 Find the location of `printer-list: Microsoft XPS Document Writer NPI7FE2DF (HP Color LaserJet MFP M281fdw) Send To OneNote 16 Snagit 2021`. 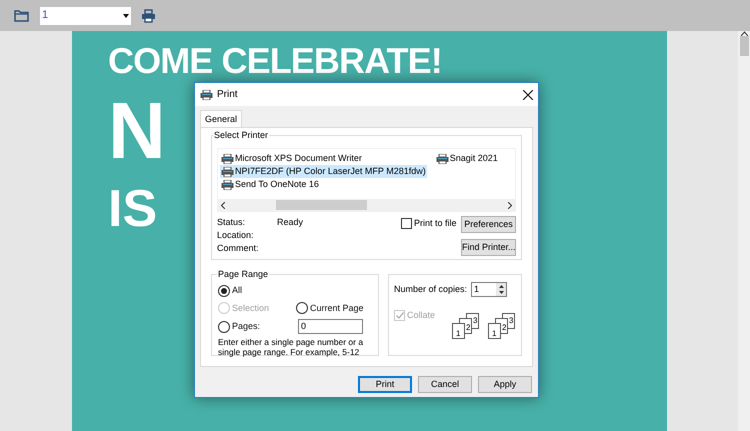

printer-list: Microsoft XPS Document Writer NPI7FE2DF (HP Color LaserJet MFP M281fdw) Send To OneNote 16 Snagit 2021 is located at coordinates (366, 180).